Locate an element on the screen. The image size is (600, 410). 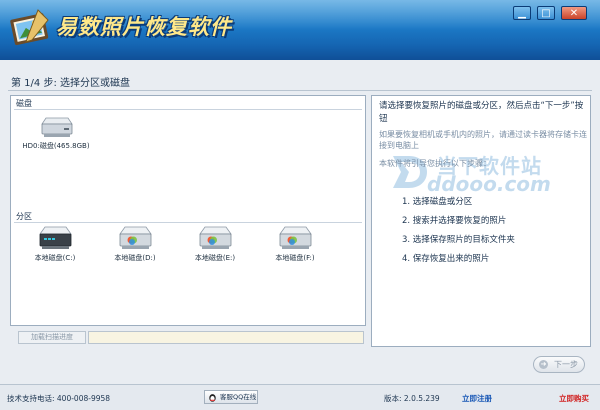
disk-label: HD0:磁盘(465.8GB) is located at coordinates (56, 146).